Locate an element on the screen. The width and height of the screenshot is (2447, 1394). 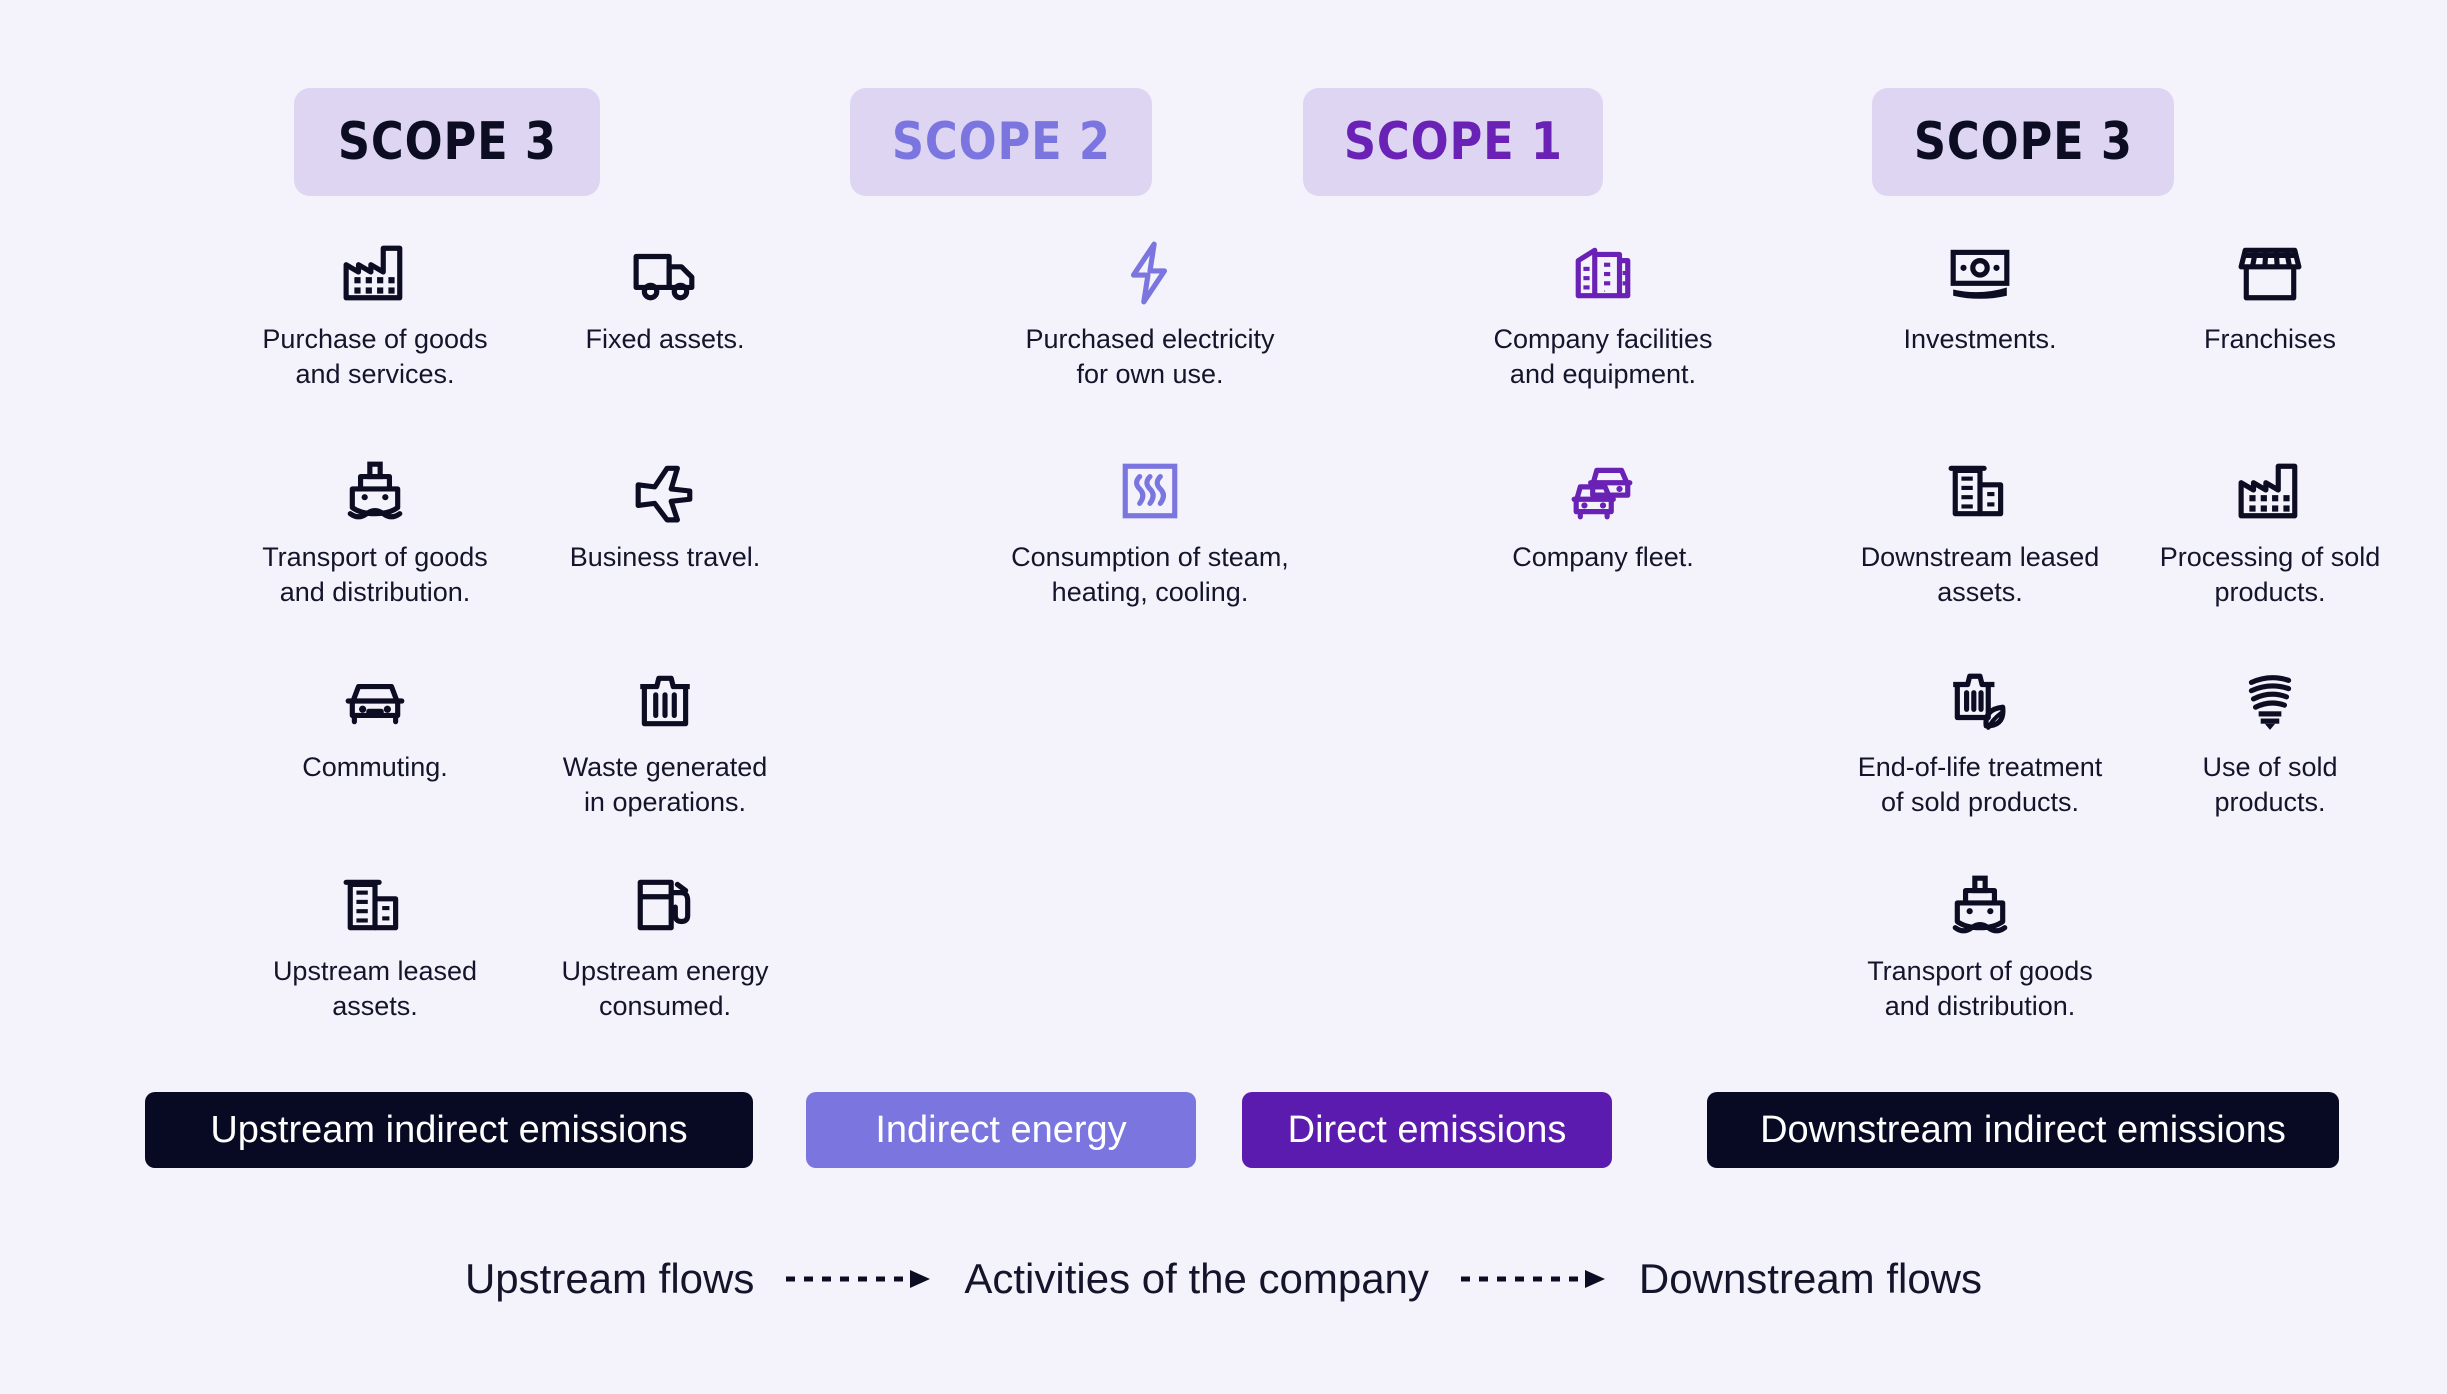
emission-category-label: Use of sold products. is located at coordinates (2270, 784).